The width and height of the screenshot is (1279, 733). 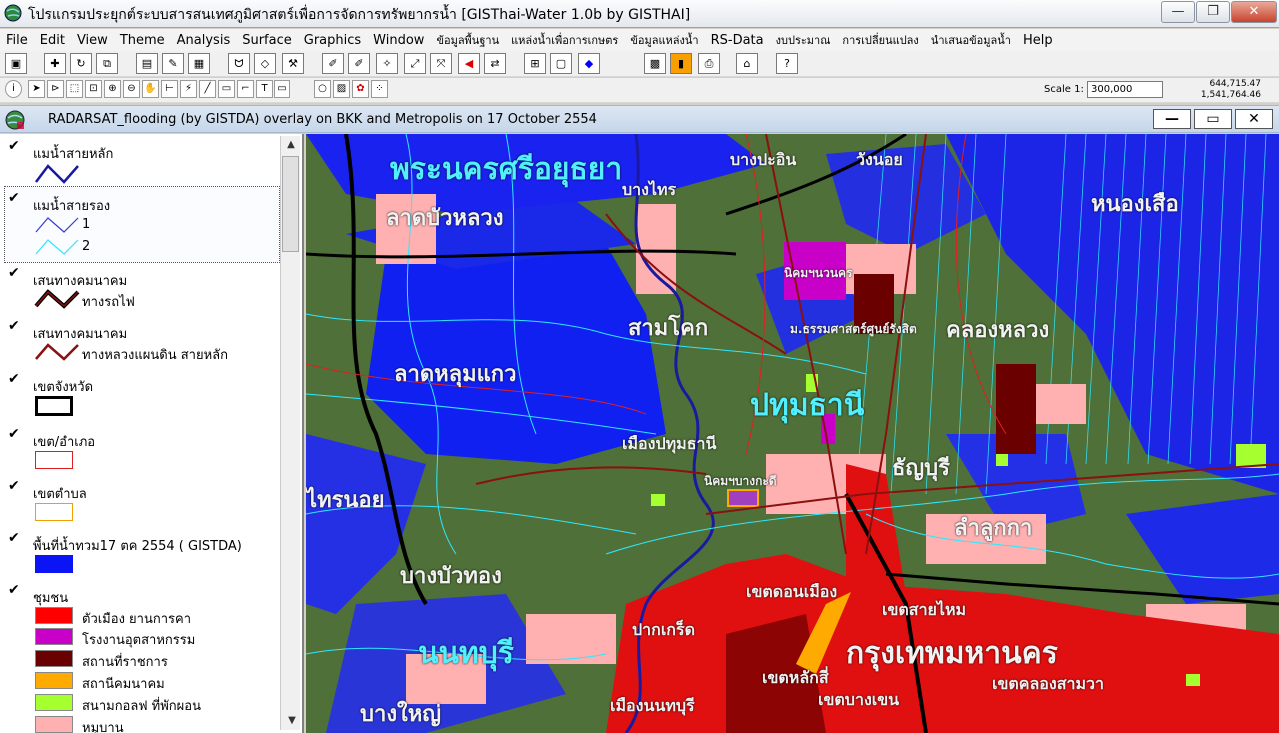 What do you see at coordinates (803, 40) in the screenshot?
I see `menu-budget: งบประมาณ` at bounding box center [803, 40].